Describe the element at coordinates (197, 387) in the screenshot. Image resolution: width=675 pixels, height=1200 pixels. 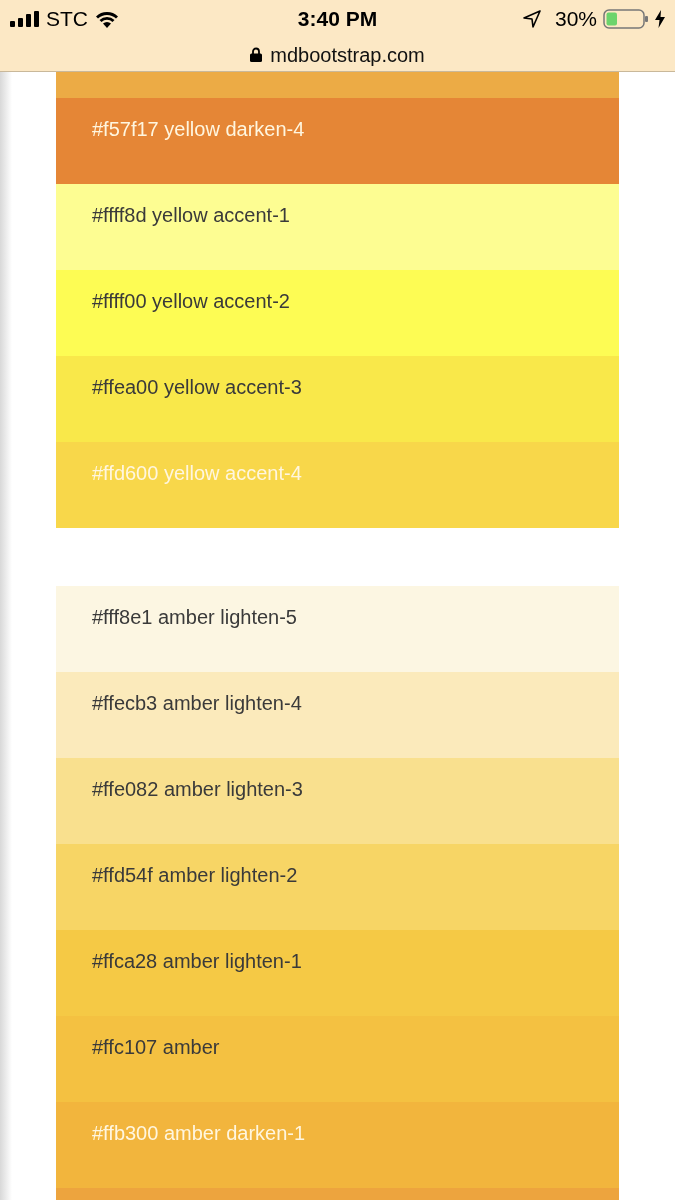
I see `swatch-label: #ffea00 yellow accent-3` at that location.